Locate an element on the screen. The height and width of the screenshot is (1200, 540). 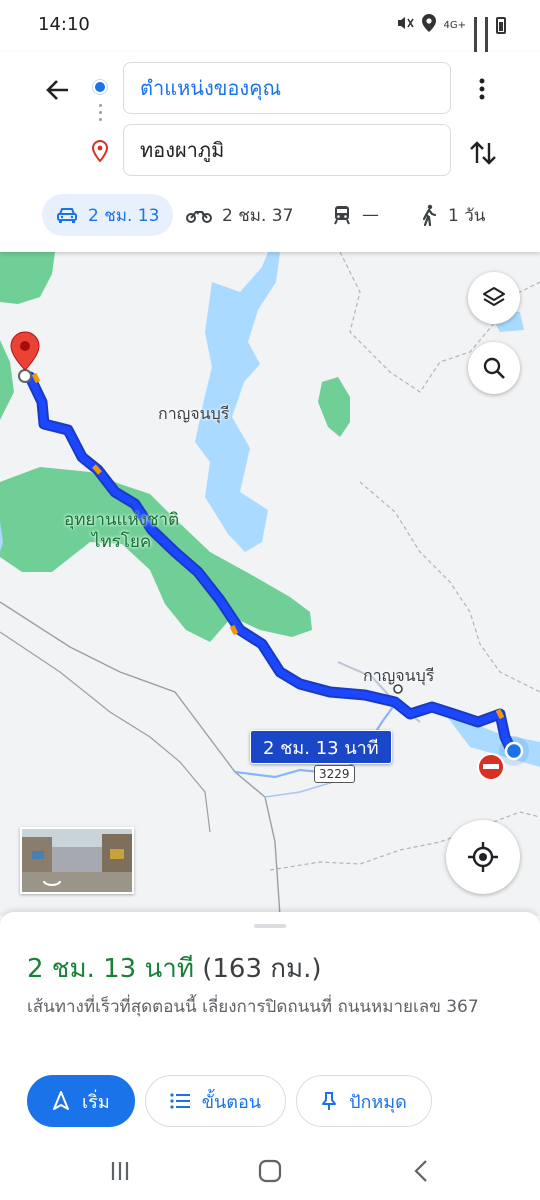
destination-marker-hole is located at coordinates (25, 346).